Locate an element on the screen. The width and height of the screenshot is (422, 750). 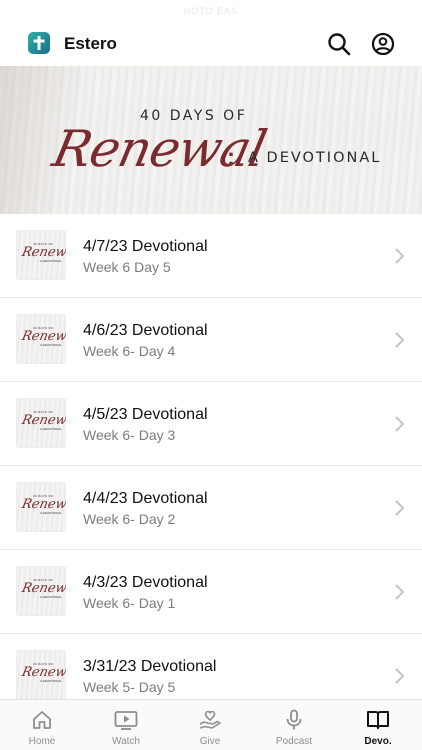
status-bar-text: HOTO EAS is located at coordinates (211, 11).